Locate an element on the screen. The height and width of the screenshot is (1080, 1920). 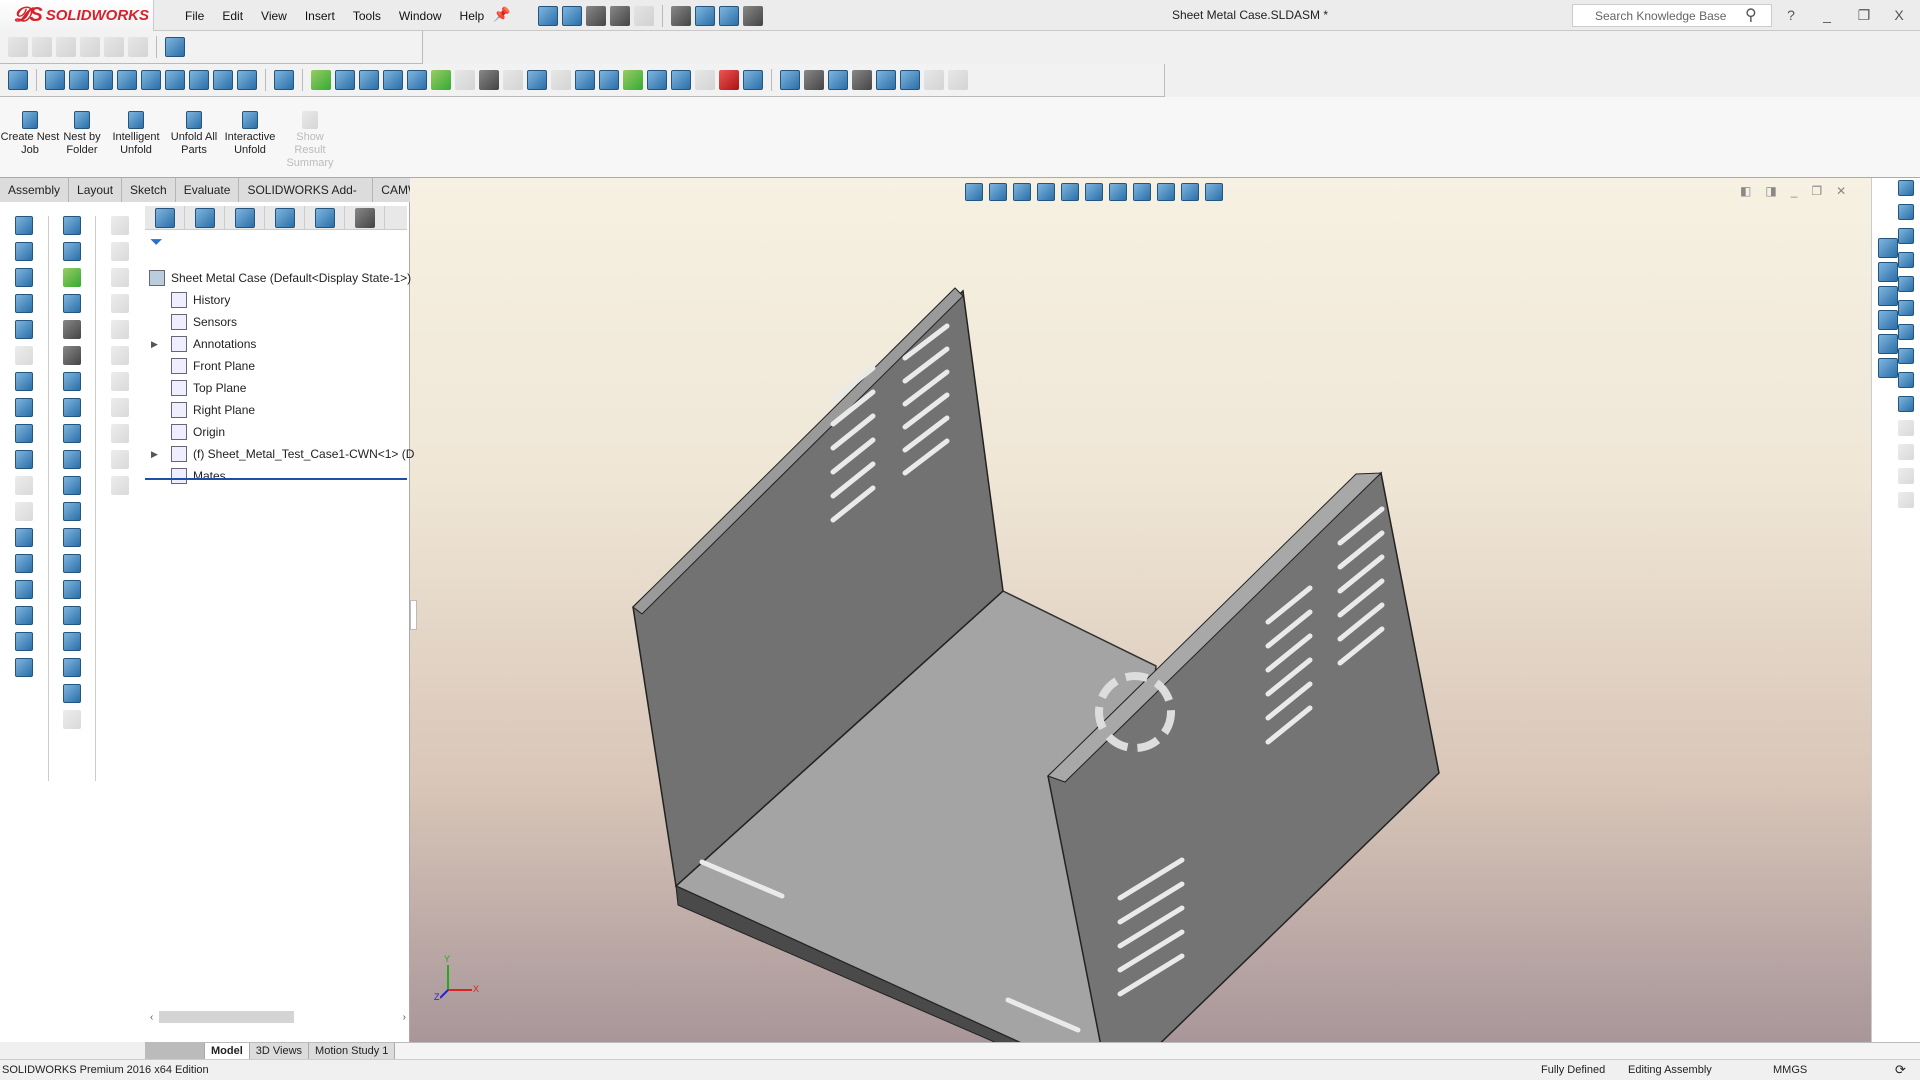
file-properties-icon is located at coordinates (729, 16).